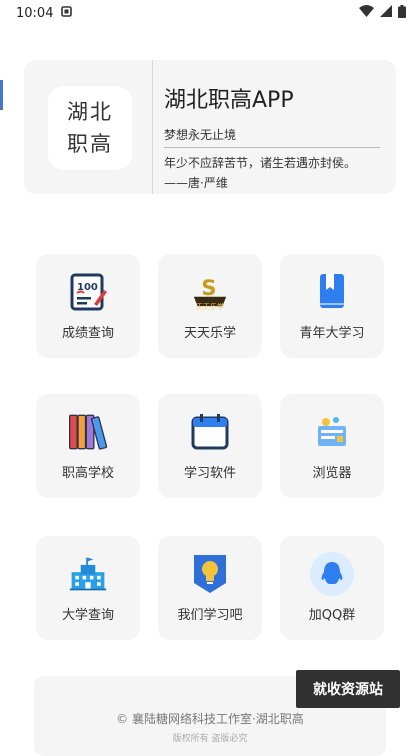 The image size is (420, 756). What do you see at coordinates (332, 333) in the screenshot?
I see `grid-item-label: 青年大学习` at bounding box center [332, 333].